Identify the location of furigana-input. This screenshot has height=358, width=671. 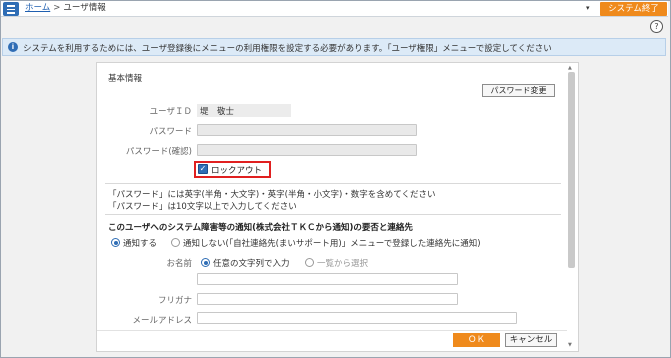
(327, 299).